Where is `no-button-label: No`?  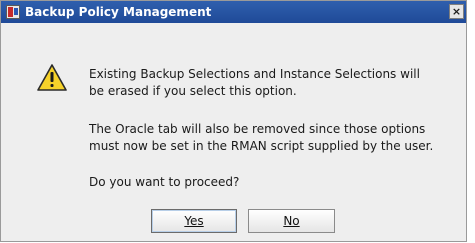 no-button-label: No is located at coordinates (291, 221).